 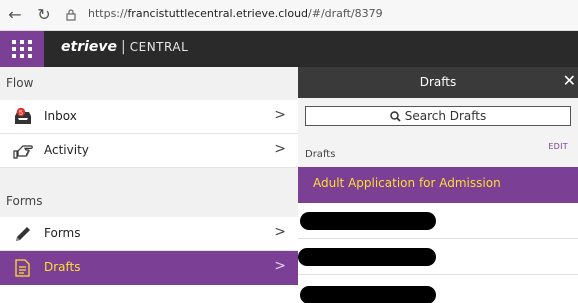 What do you see at coordinates (62, 267) in the screenshot?
I see `nav-label-drafts: Drafts` at bounding box center [62, 267].